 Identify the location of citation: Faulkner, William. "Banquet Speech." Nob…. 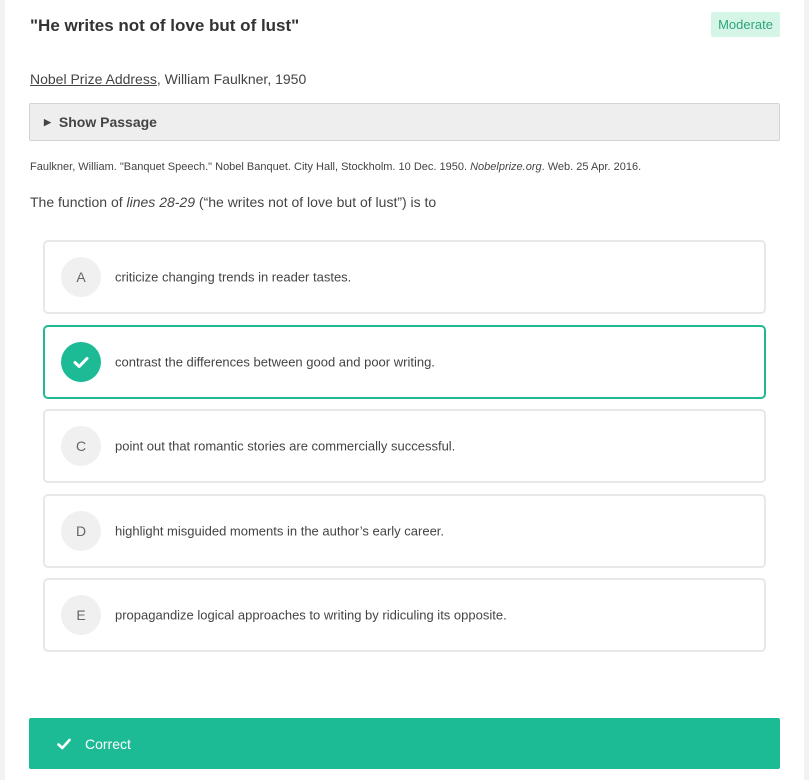
(335, 167).